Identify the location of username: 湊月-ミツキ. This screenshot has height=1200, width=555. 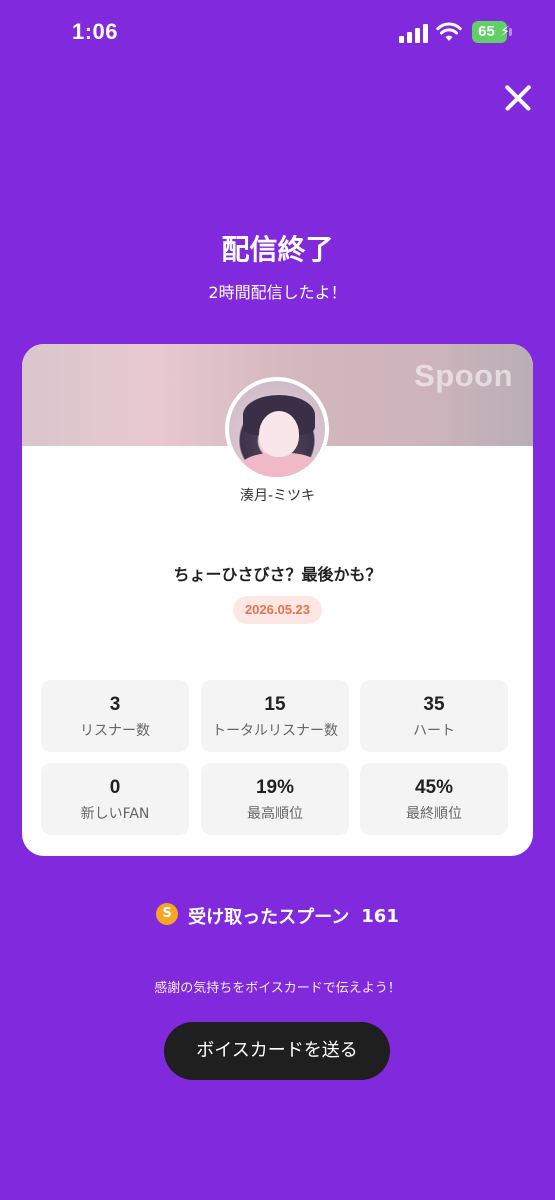
(277, 496).